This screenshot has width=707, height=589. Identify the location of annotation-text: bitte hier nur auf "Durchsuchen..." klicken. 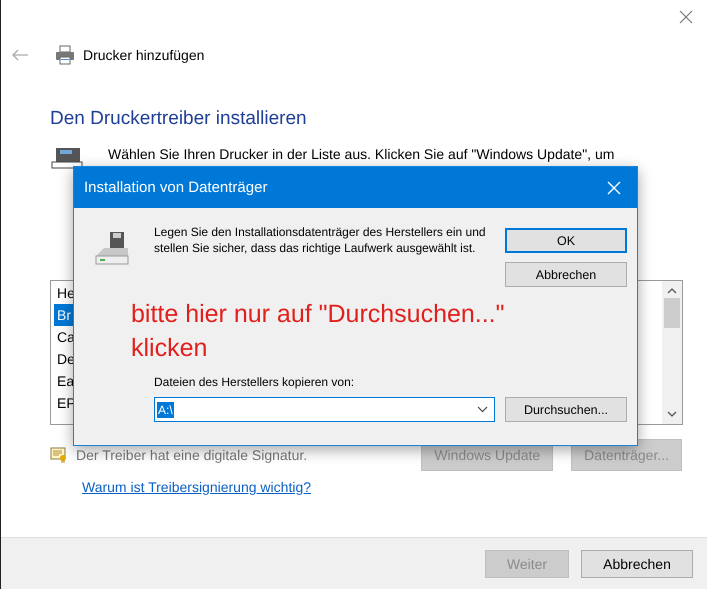
(318, 331).